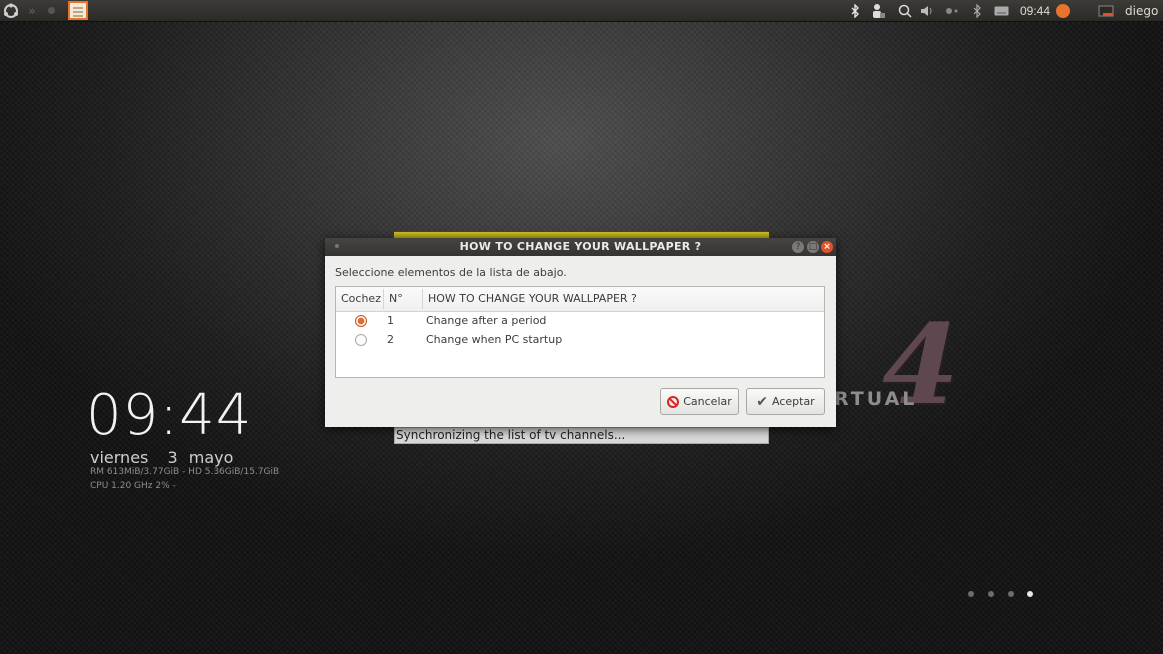  What do you see at coordinates (798, 247) in the screenshot?
I see `help-button: ?` at bounding box center [798, 247].